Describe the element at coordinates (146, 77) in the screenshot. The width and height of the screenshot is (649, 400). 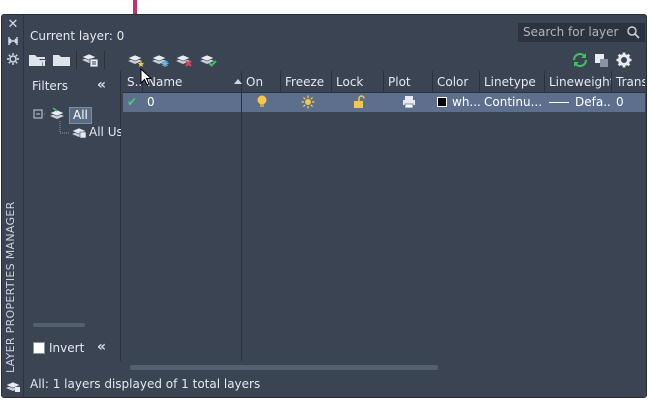
I see `mouse-cursor-icon` at that location.